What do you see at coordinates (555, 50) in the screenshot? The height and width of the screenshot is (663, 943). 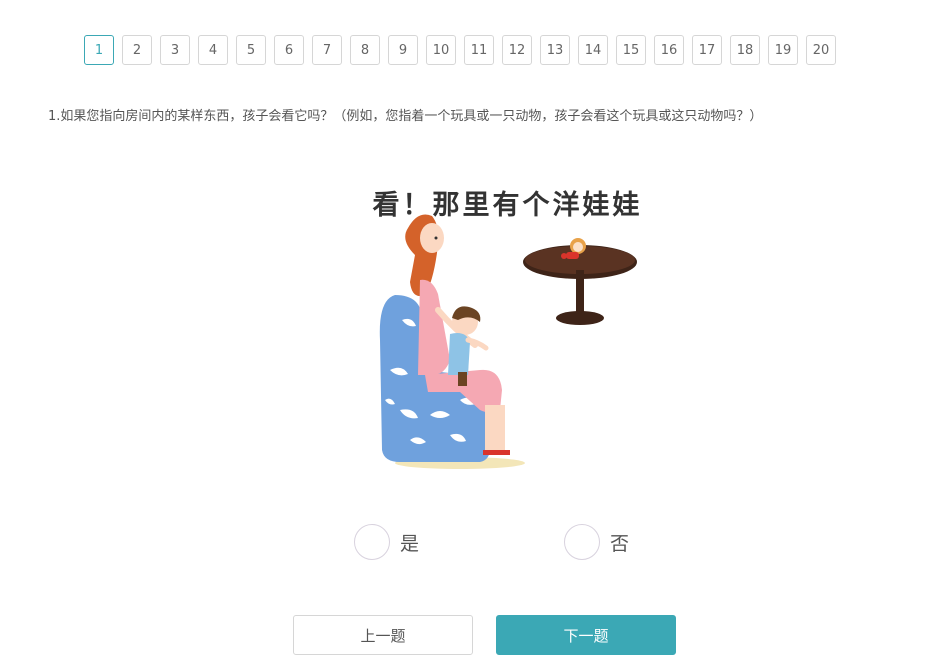 I see `page-button: 13` at bounding box center [555, 50].